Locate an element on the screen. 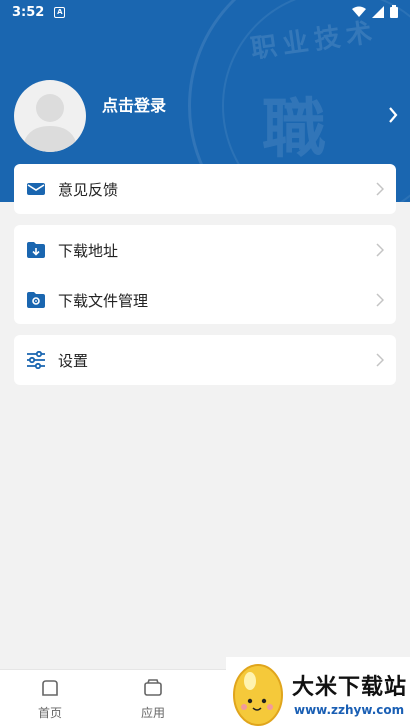  folder-settings-icon is located at coordinates (36, 300).